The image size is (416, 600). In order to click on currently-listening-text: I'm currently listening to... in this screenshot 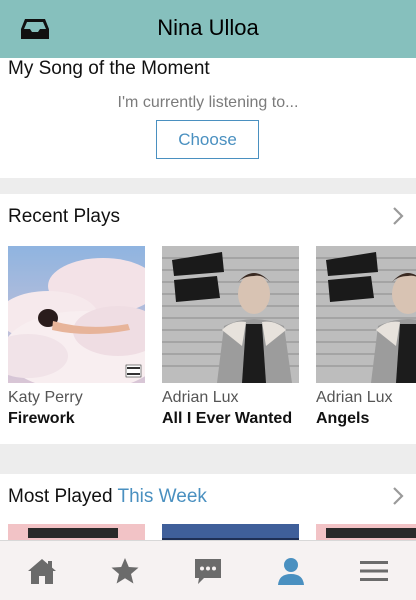, I will do `click(208, 102)`.